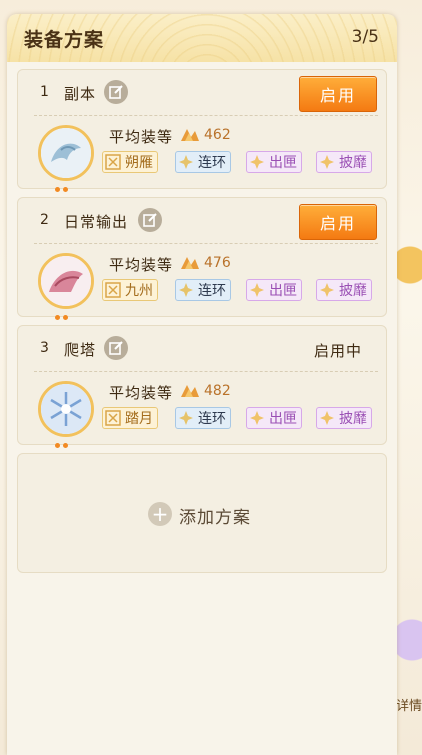 This screenshot has height=755, width=422. I want to click on plan-count: 3/5, so click(365, 37).